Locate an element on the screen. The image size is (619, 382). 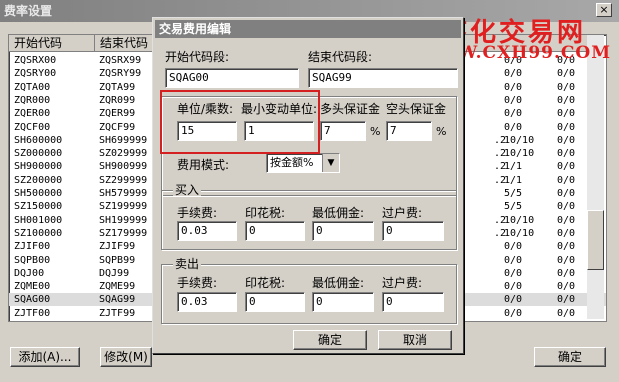
cell-start-code: SH600000 is located at coordinates (38, 140).